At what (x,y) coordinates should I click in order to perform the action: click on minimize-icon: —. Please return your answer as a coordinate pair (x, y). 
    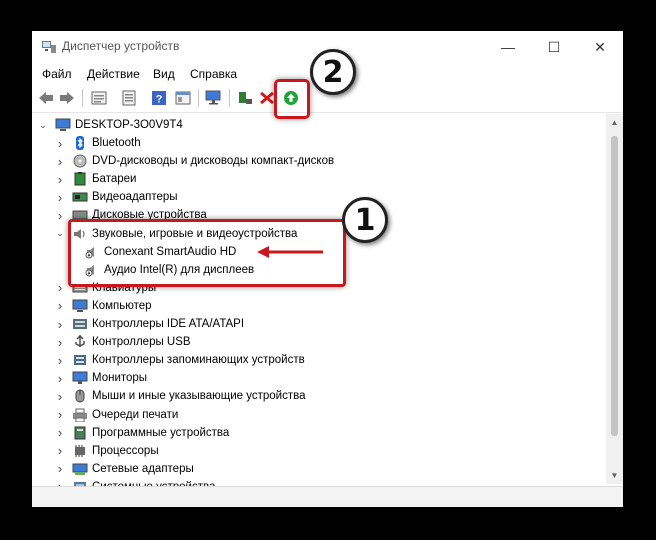
    Looking at the image, I should click on (508, 47).